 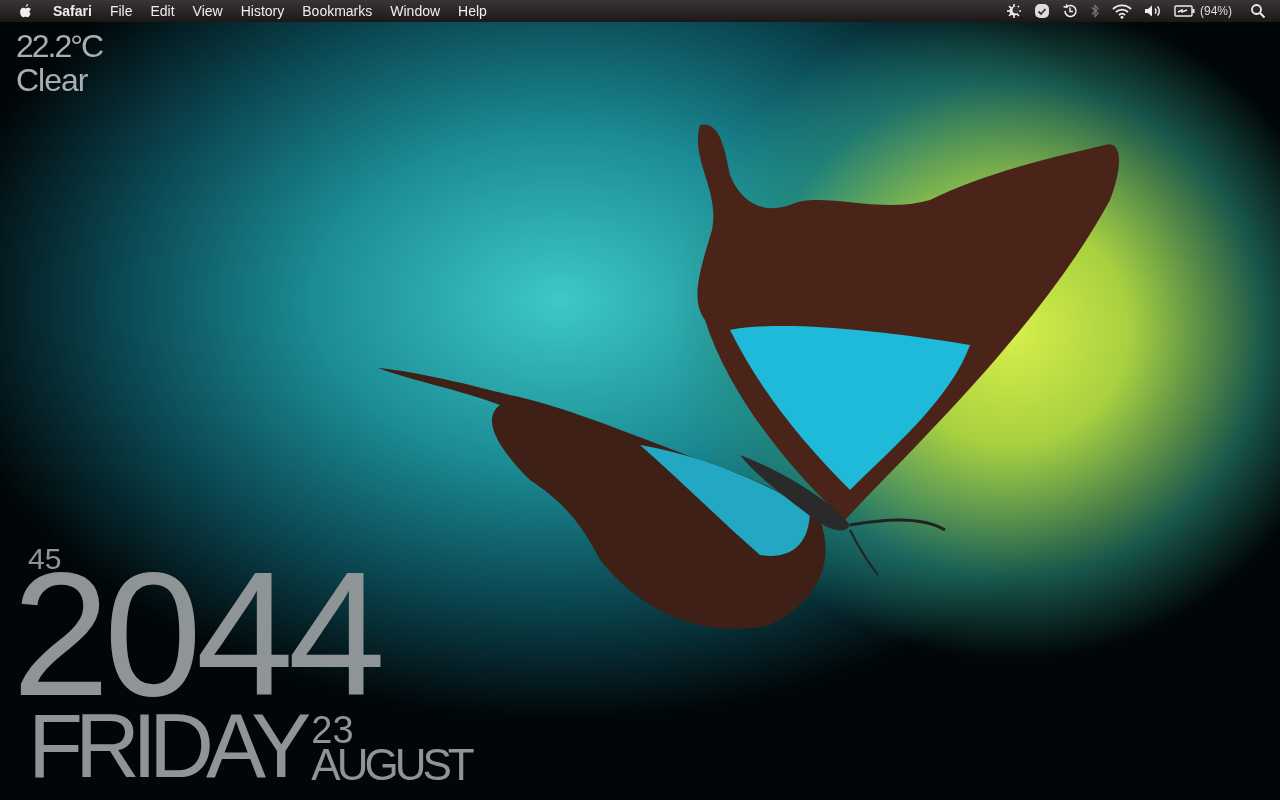 I want to click on temperature-reading: 22.2°C, so click(x=59, y=46).